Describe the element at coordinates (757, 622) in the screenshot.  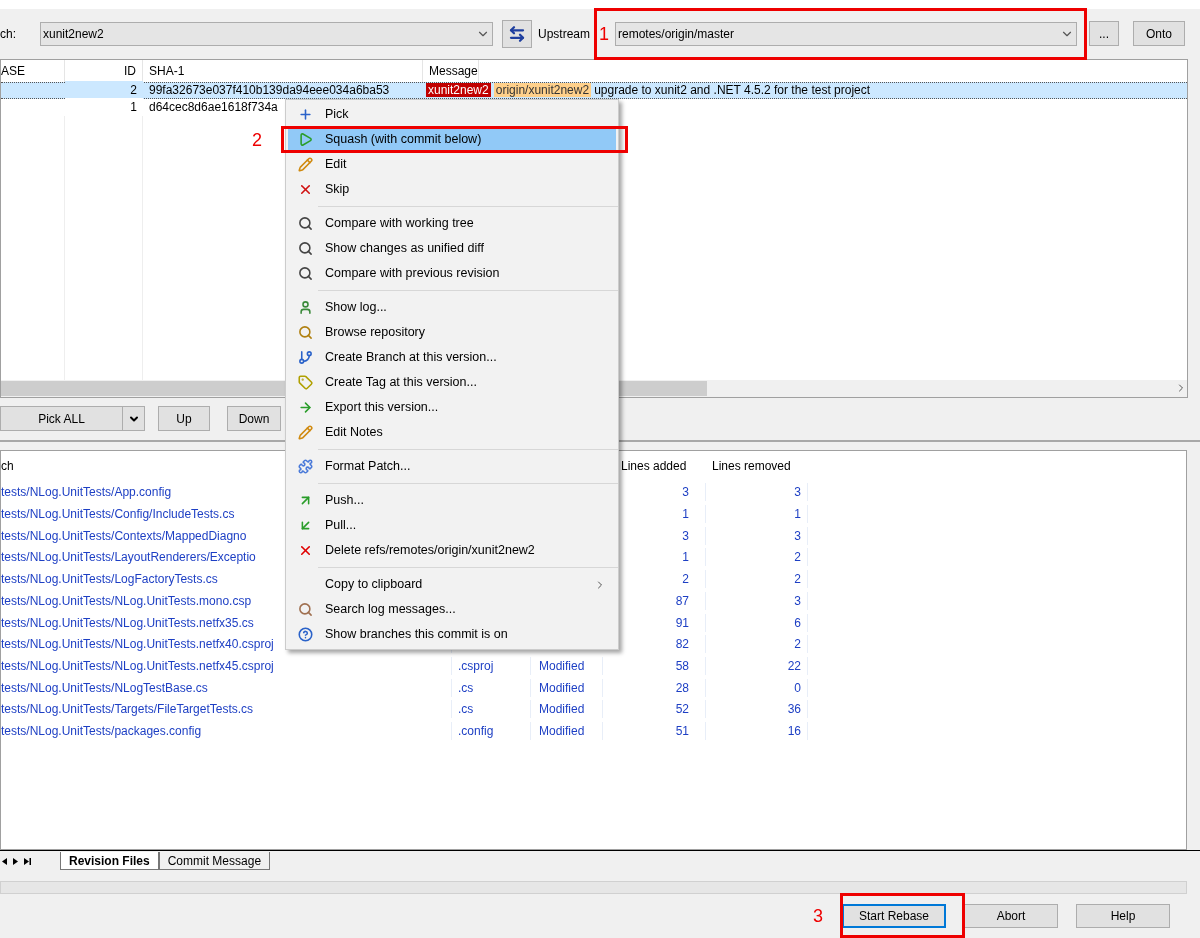
I see `table-cell: 6` at that location.